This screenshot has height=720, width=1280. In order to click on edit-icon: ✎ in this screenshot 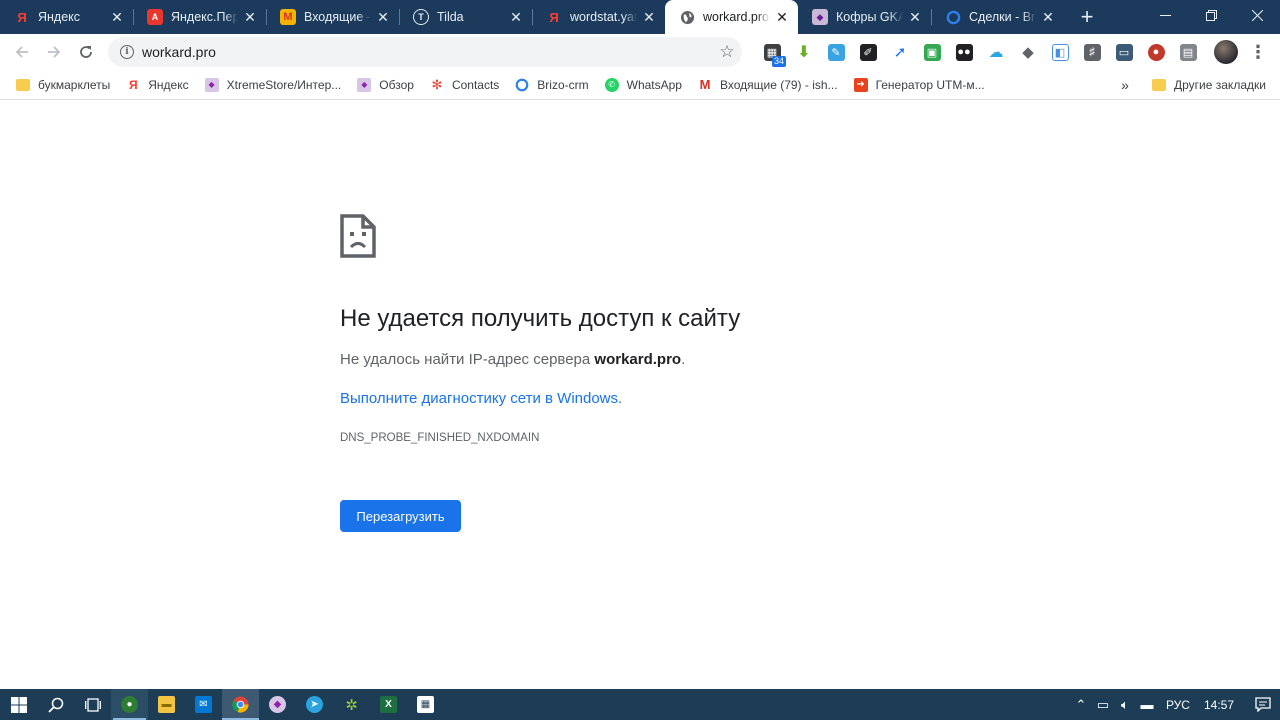, I will do `click(836, 52)`.